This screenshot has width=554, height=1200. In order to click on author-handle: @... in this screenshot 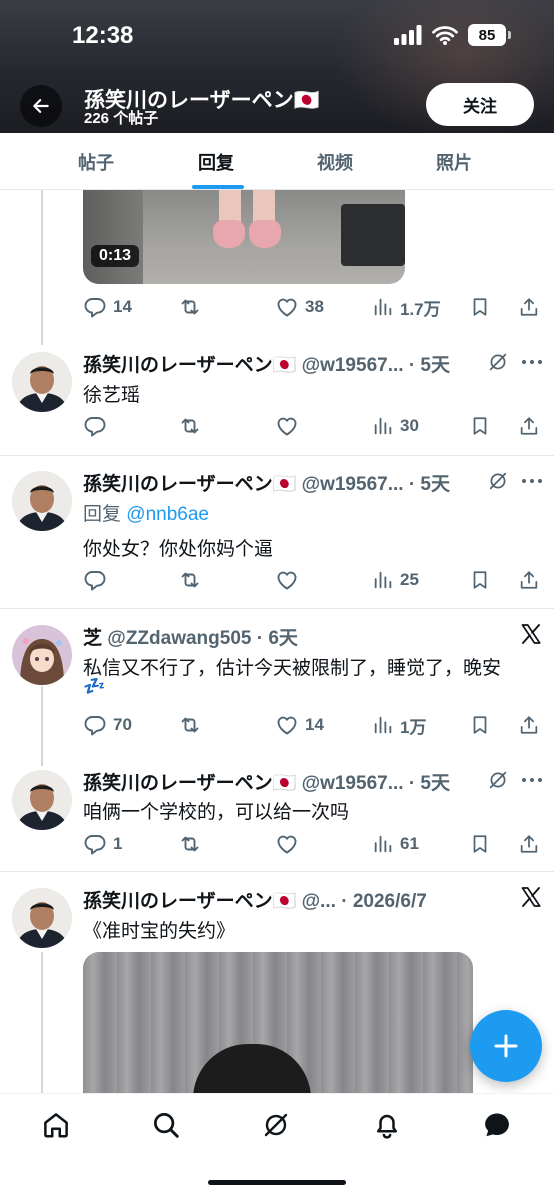, I will do `click(319, 901)`.